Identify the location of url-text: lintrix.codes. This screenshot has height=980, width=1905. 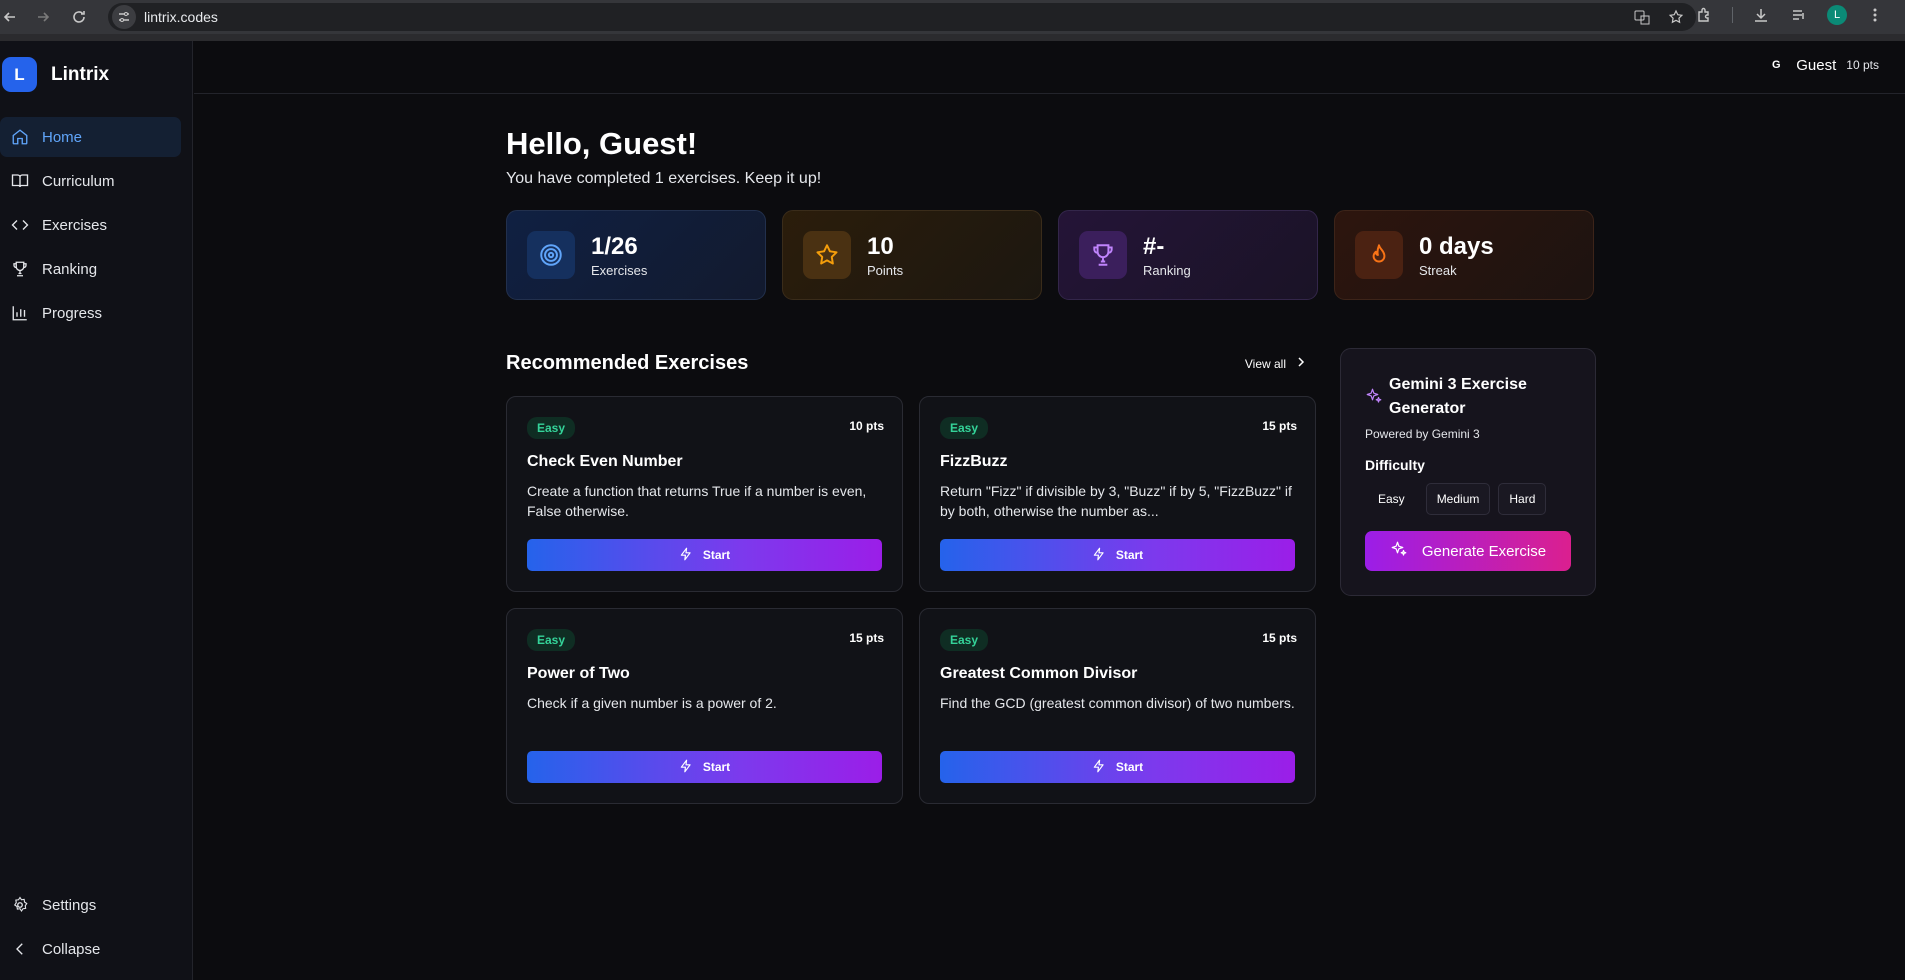
(181, 17).